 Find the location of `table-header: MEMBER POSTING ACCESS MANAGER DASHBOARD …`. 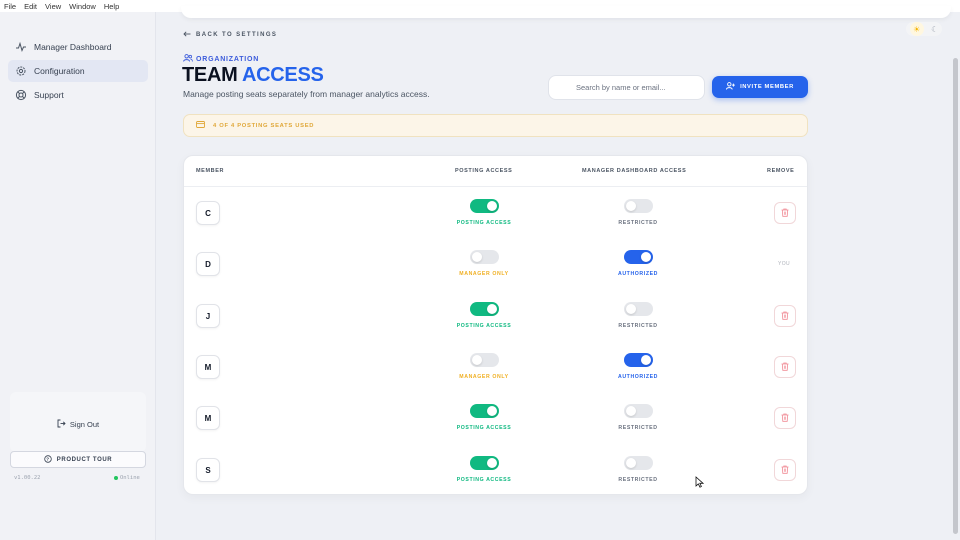

table-header: MEMBER POSTING ACCESS MANAGER DASHBOARD … is located at coordinates (495, 171).